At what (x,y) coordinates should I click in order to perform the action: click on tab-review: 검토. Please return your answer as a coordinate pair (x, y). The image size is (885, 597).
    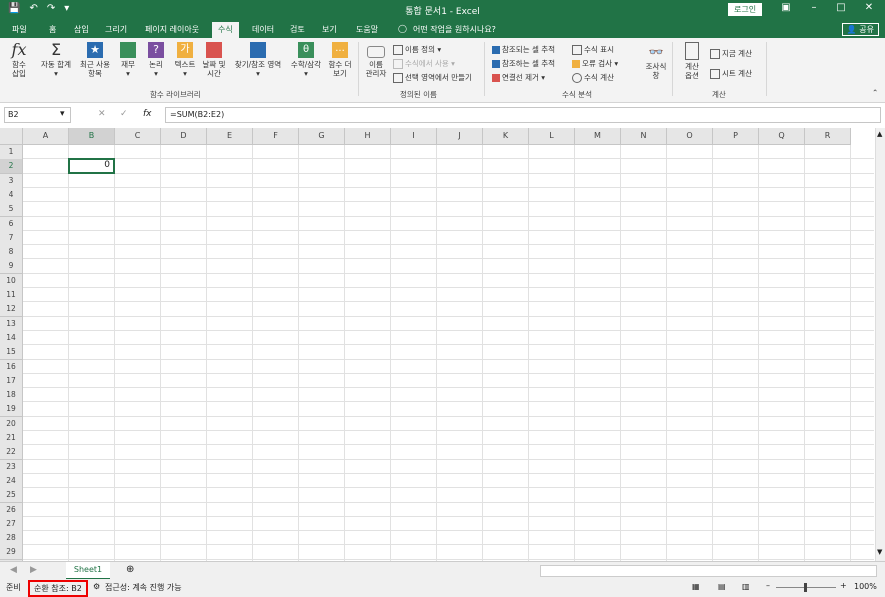
    Looking at the image, I should click on (297, 29).